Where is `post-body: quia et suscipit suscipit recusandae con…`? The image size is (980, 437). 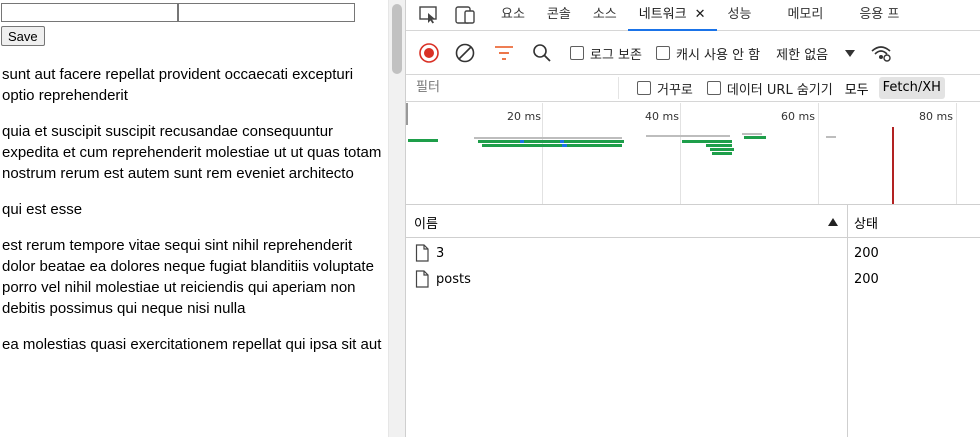
post-body: quia et suscipit suscipit recusandae con… is located at coordinates (192, 152).